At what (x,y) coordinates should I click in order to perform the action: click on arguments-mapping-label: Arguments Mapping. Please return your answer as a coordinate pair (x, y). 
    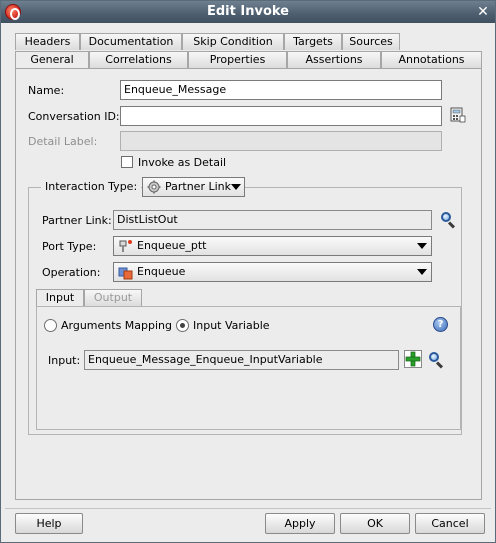
    Looking at the image, I should click on (117, 325).